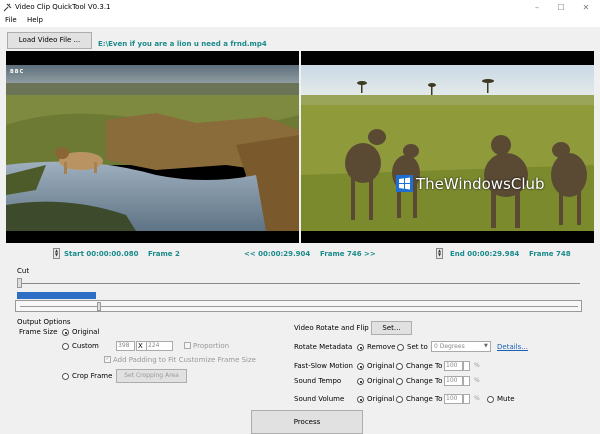  I want to click on fast-slow-change-label: Change To, so click(424, 366).